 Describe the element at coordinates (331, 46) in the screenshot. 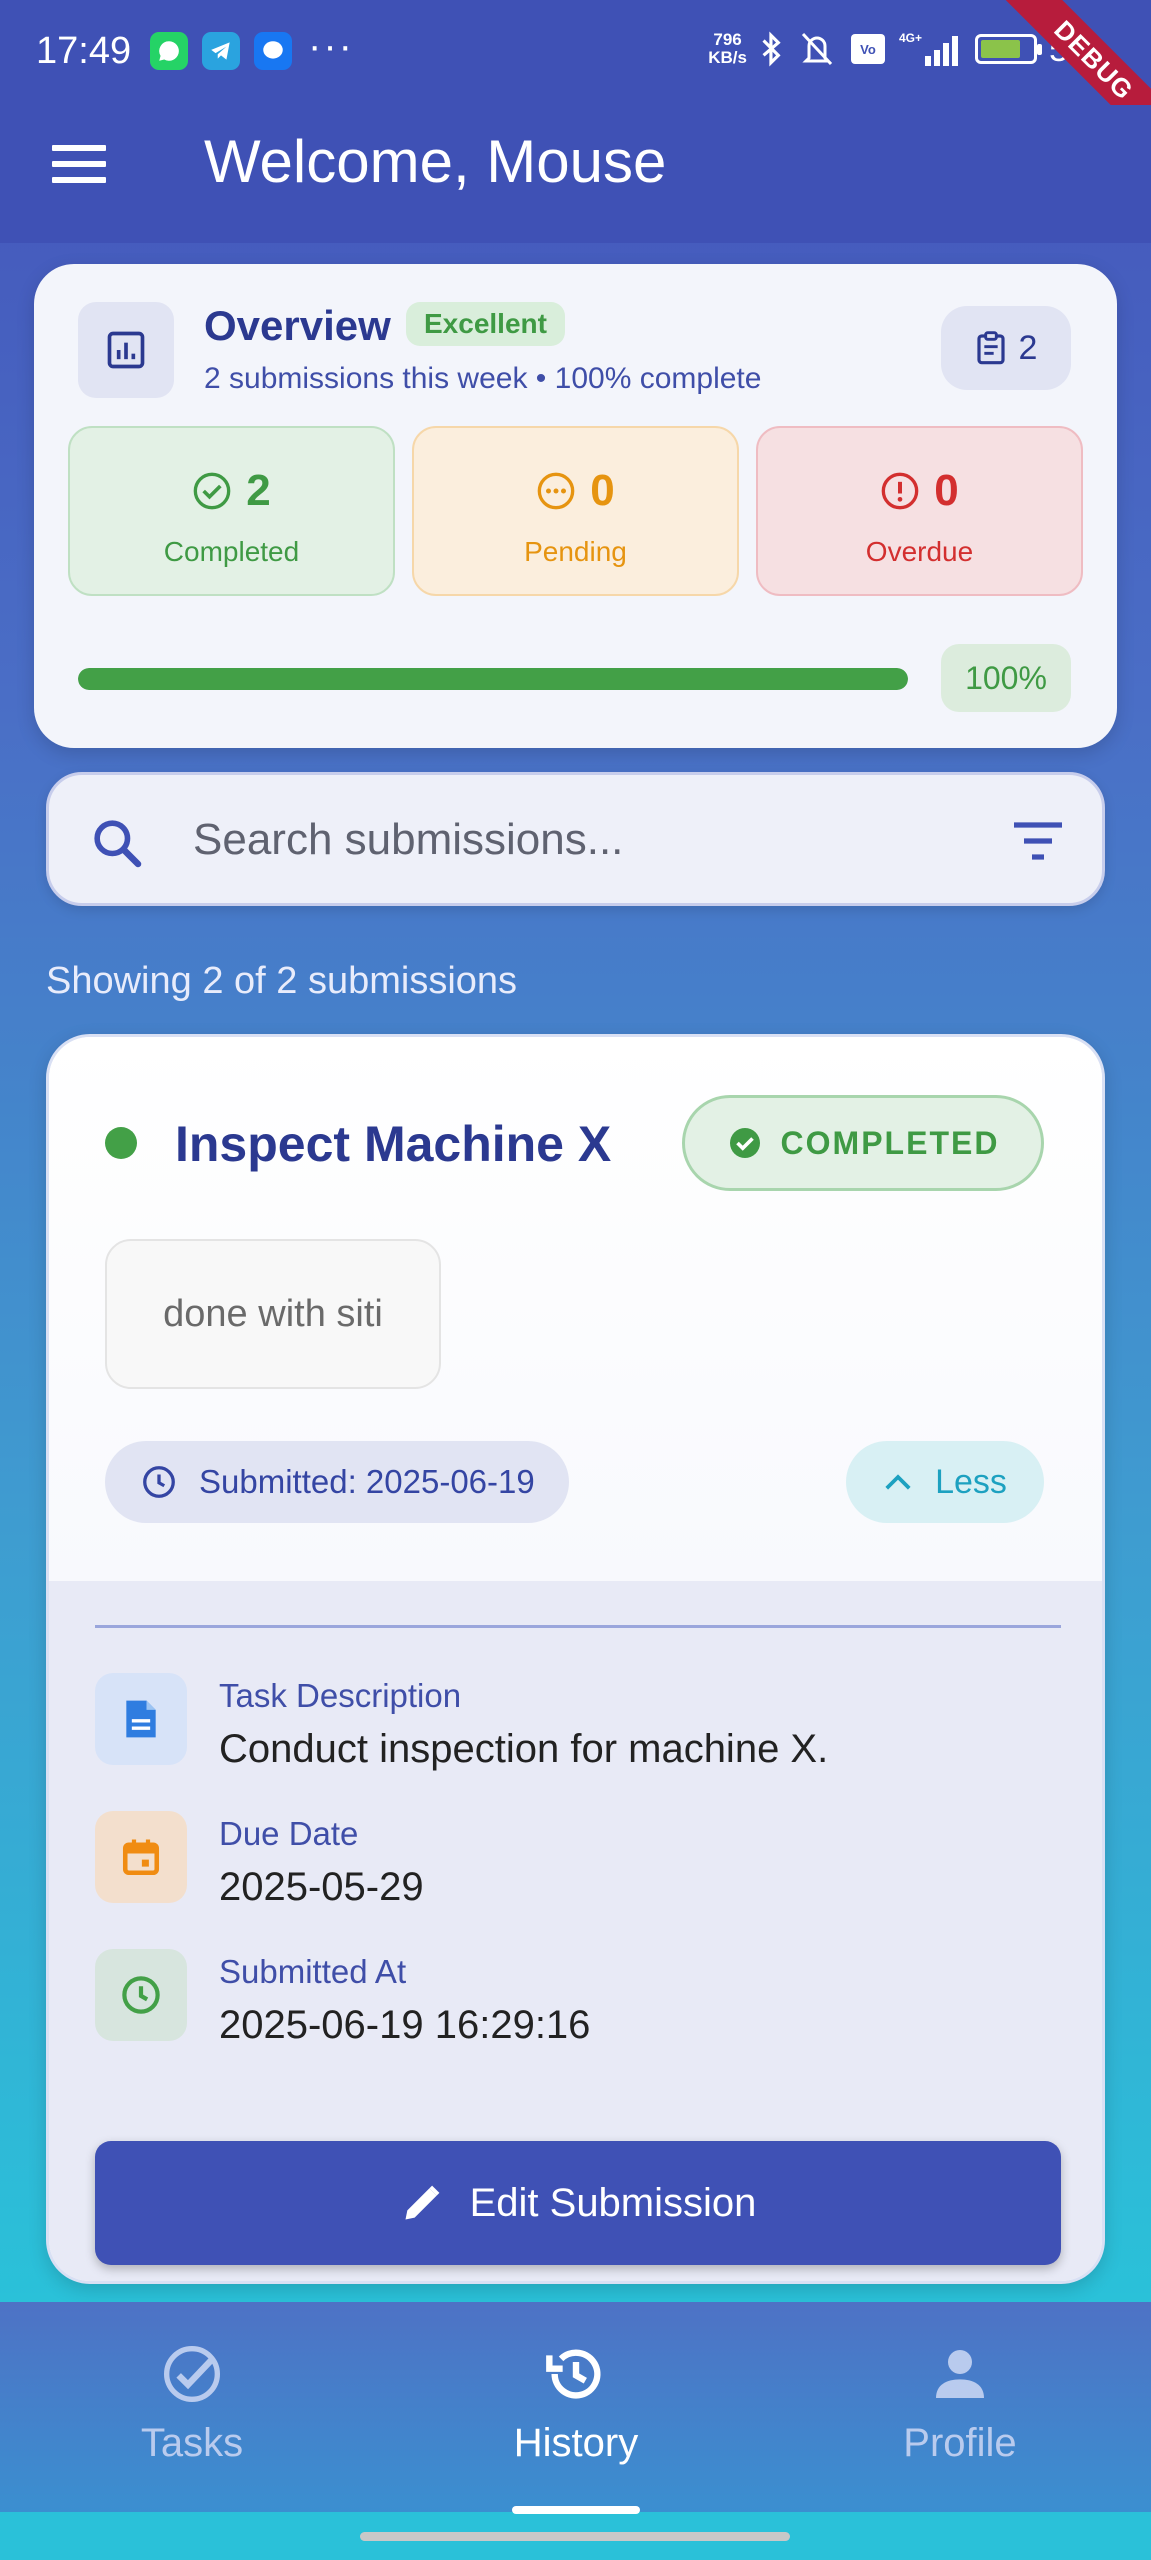

I see `more-notifications-icon: ···` at that location.